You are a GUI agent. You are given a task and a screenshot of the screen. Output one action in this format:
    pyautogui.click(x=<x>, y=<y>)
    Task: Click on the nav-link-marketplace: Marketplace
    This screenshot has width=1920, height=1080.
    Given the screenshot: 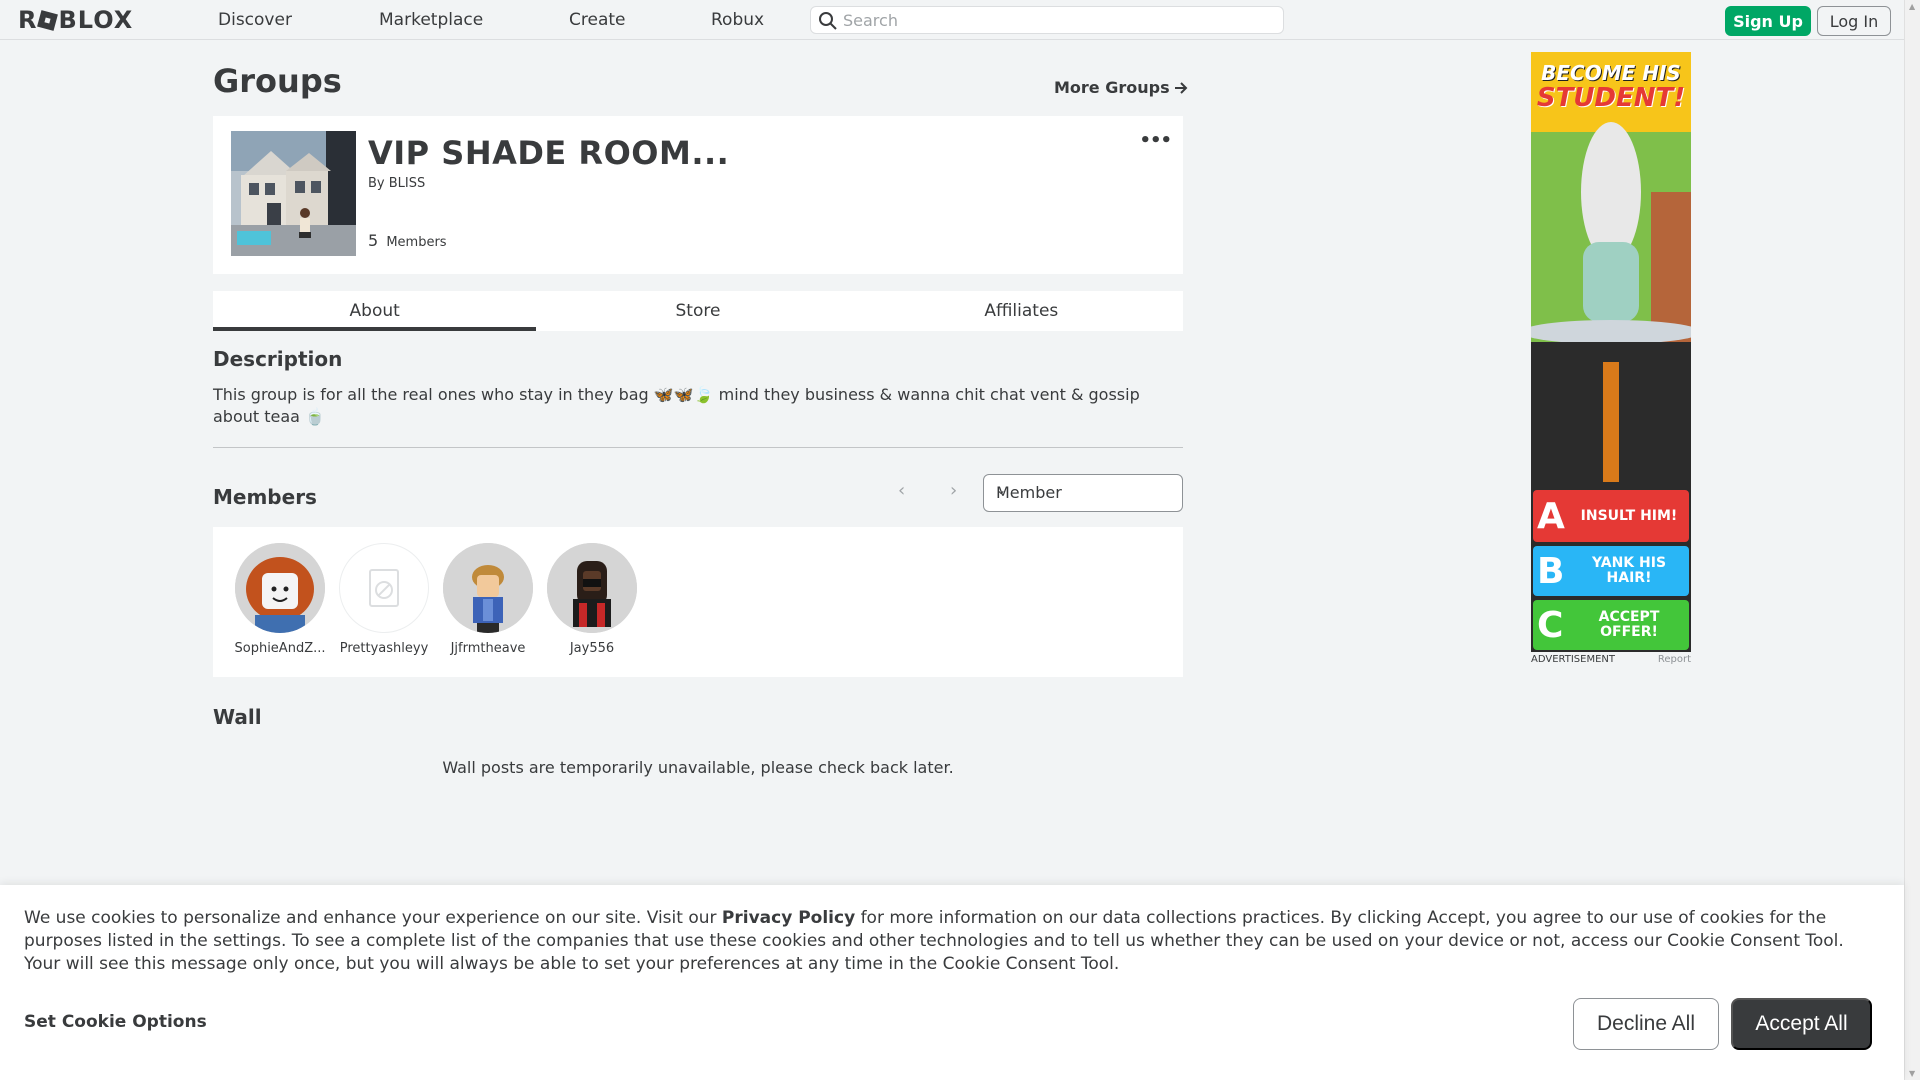 What is the action you would take?
    pyautogui.click(x=431, y=20)
    